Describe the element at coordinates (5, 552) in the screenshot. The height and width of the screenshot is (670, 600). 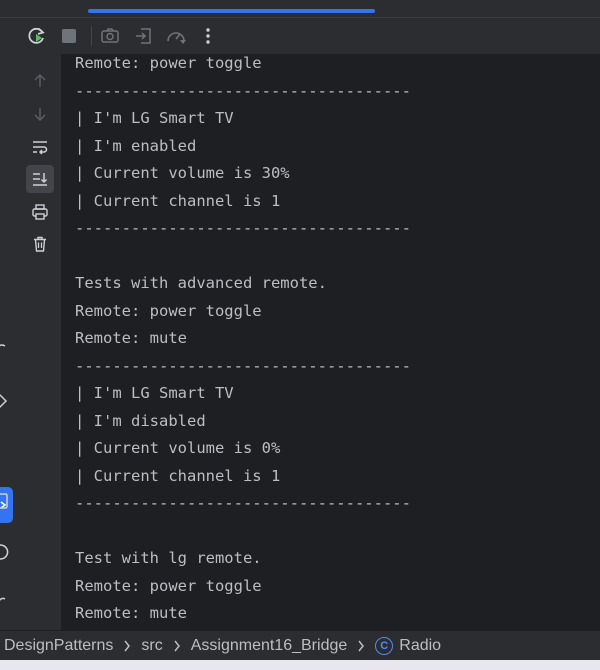
I see `problems-icon` at that location.